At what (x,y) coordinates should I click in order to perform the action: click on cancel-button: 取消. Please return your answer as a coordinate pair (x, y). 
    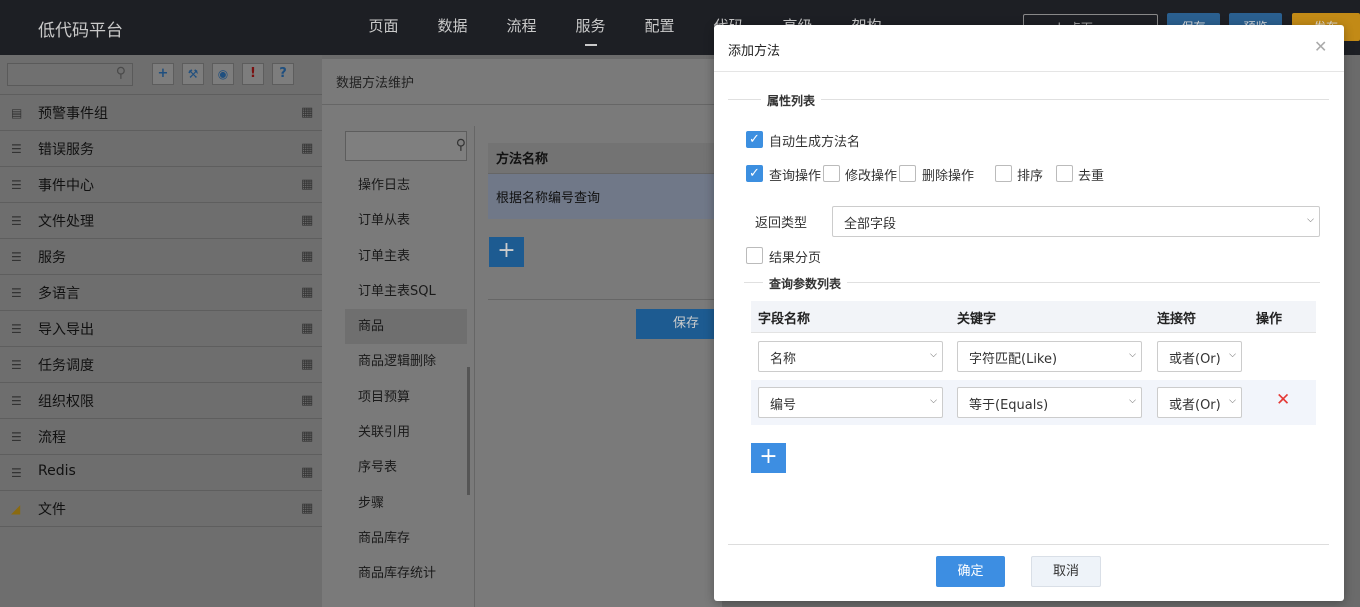
    Looking at the image, I should click on (1066, 571).